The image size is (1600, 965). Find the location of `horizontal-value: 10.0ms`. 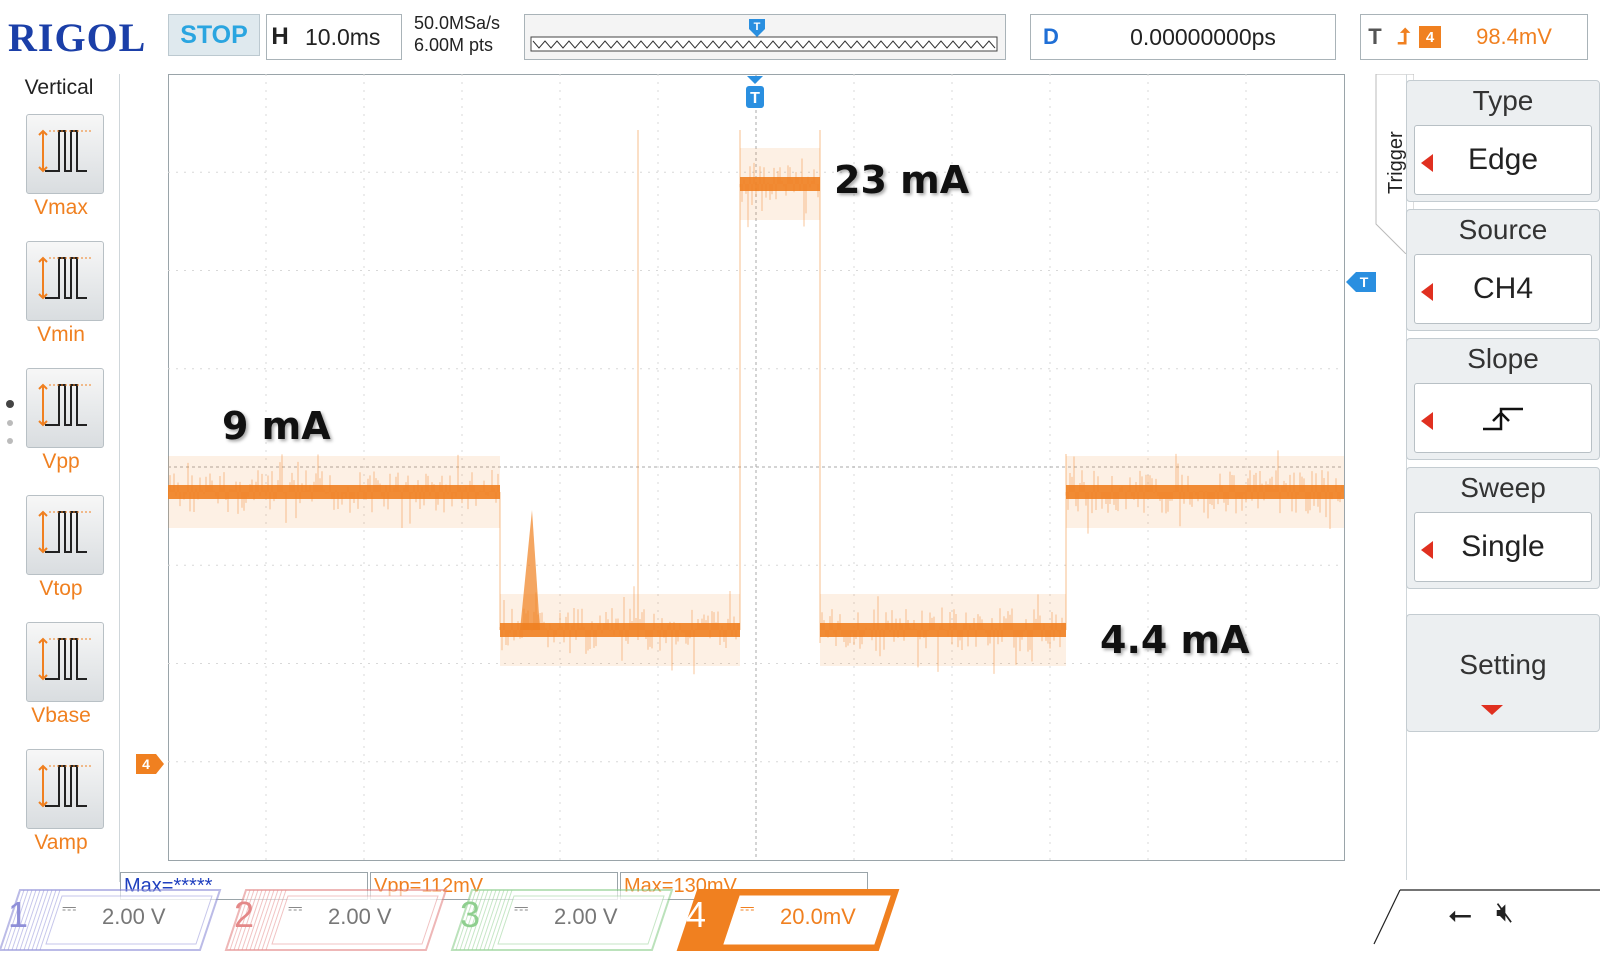

horizontal-value: 10.0ms is located at coordinates (343, 36).